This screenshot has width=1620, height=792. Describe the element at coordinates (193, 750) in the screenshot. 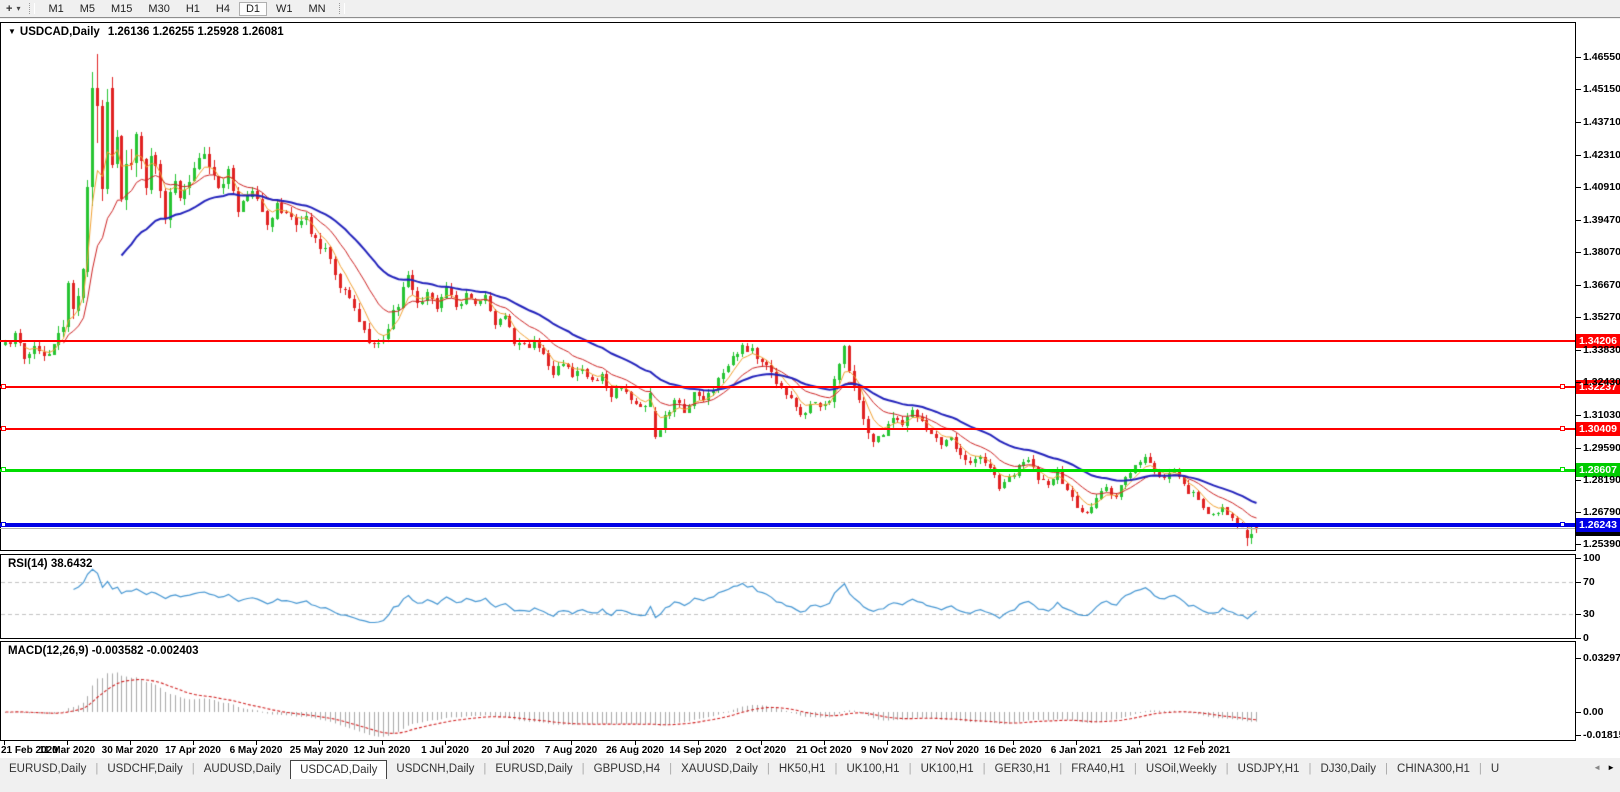

I see `date-label-17-Apr-2020: 17 Apr 2020` at that location.